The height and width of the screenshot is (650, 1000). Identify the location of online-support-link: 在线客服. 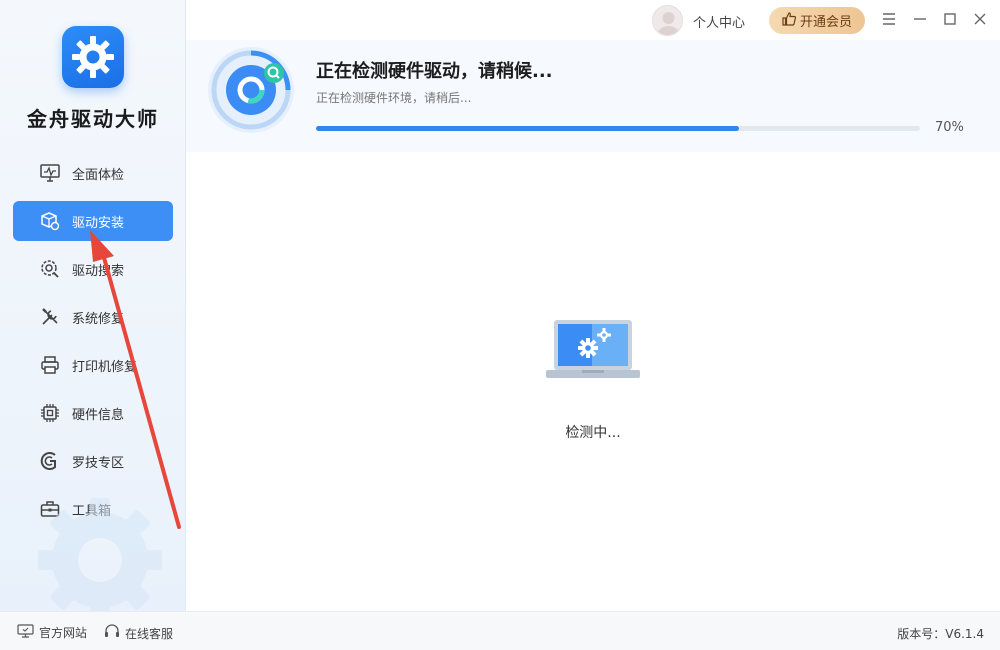
(138, 633).